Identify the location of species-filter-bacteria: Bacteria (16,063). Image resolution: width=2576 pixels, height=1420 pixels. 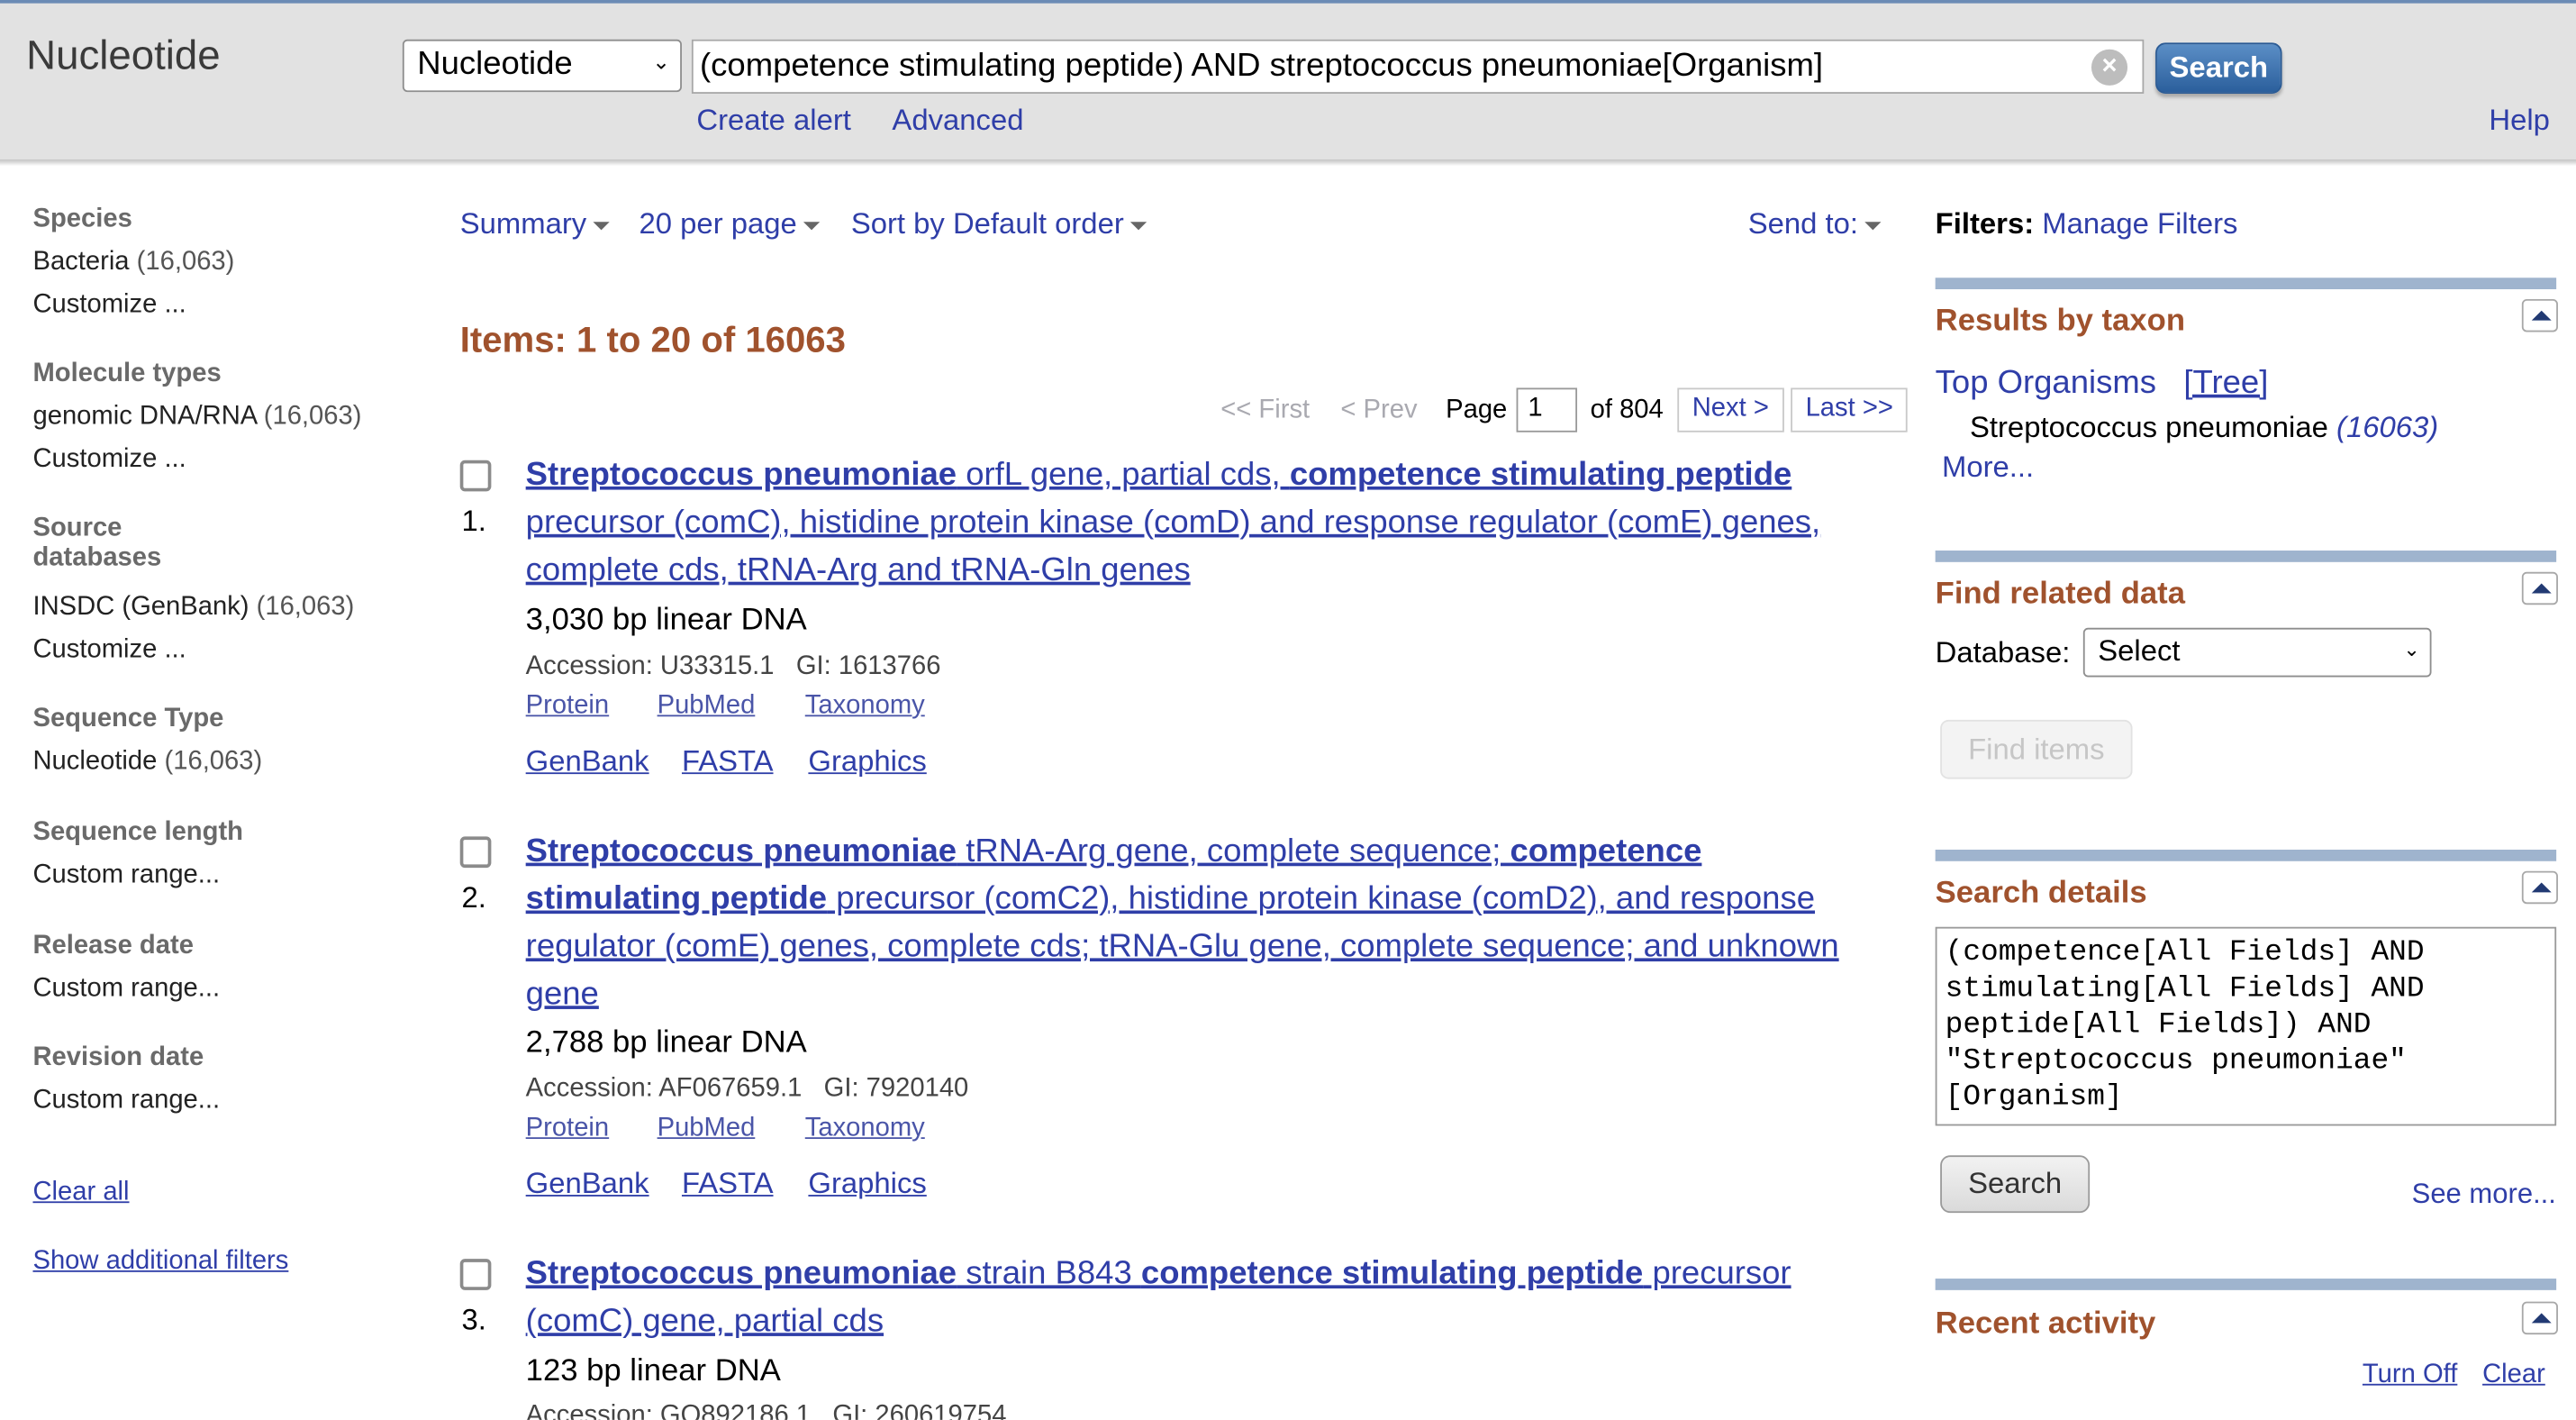
(133, 263).